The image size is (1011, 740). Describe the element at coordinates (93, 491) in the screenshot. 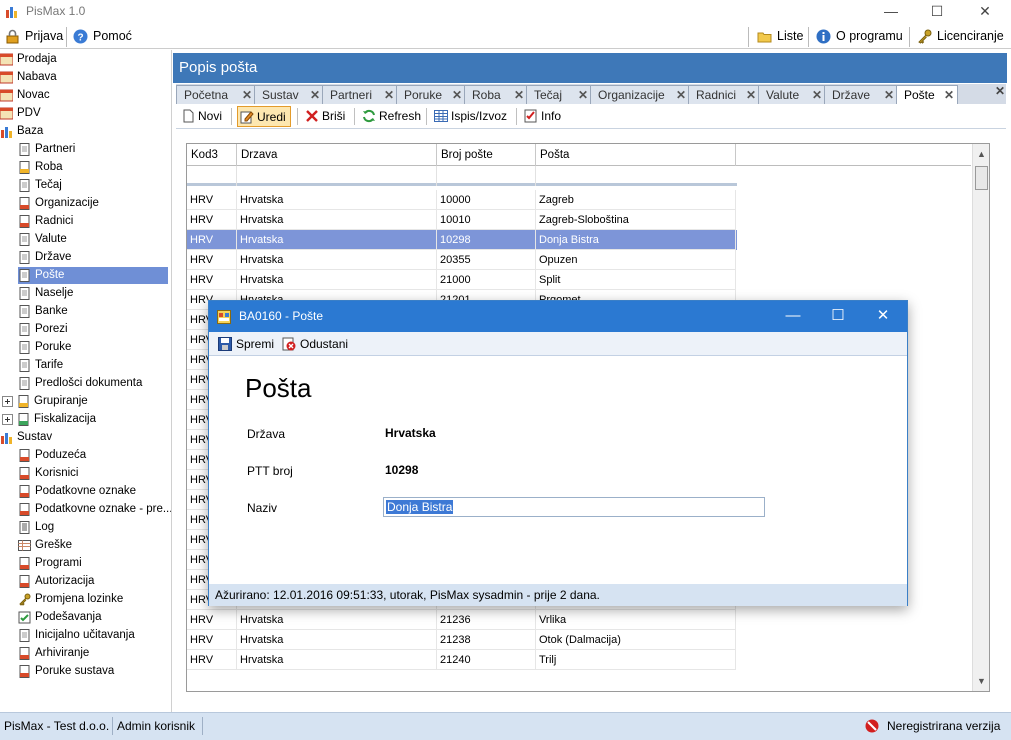

I see `sidebar-item-podatkovne-oznake: Podatkovne oznake` at that location.